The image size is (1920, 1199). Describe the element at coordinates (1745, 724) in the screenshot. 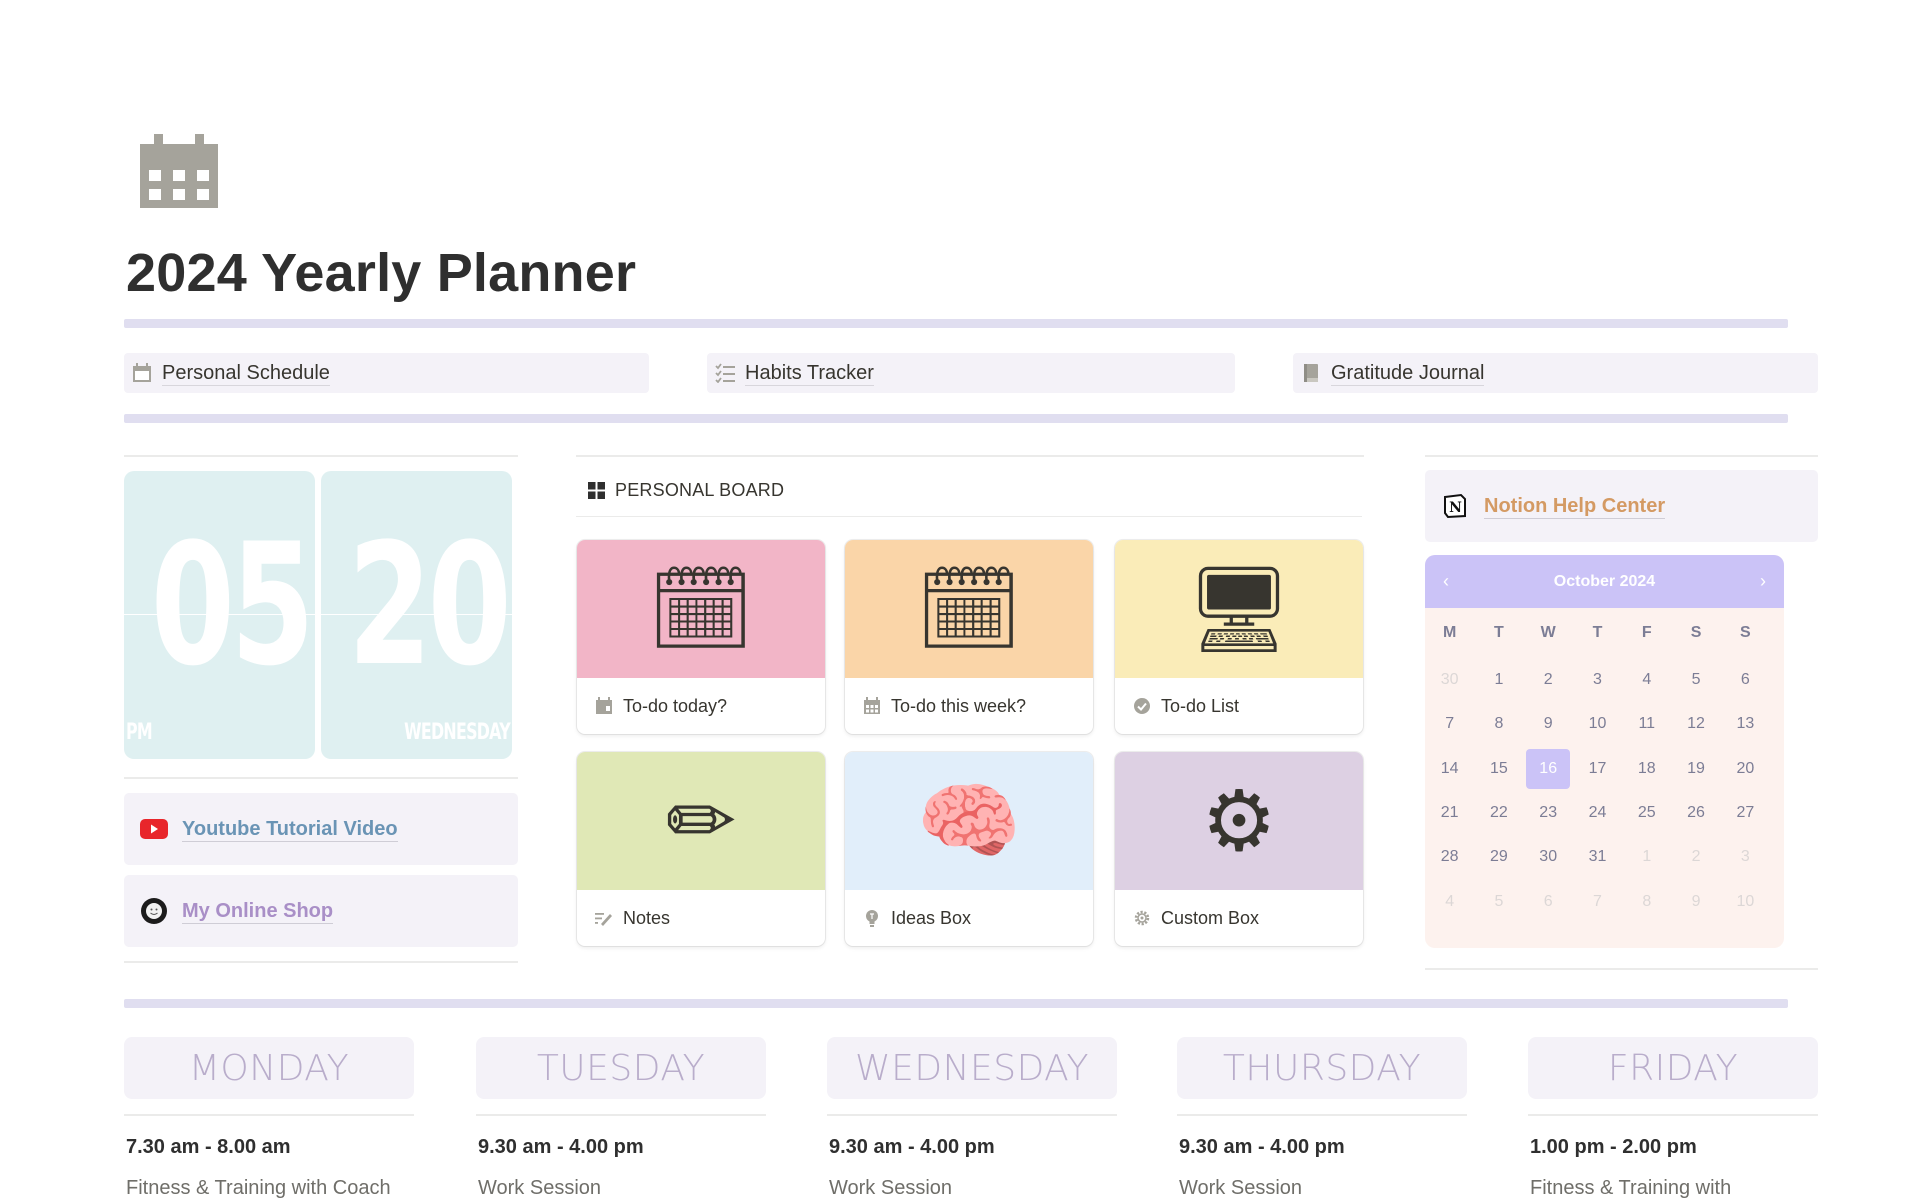

I see `calendar-day: 13` at that location.